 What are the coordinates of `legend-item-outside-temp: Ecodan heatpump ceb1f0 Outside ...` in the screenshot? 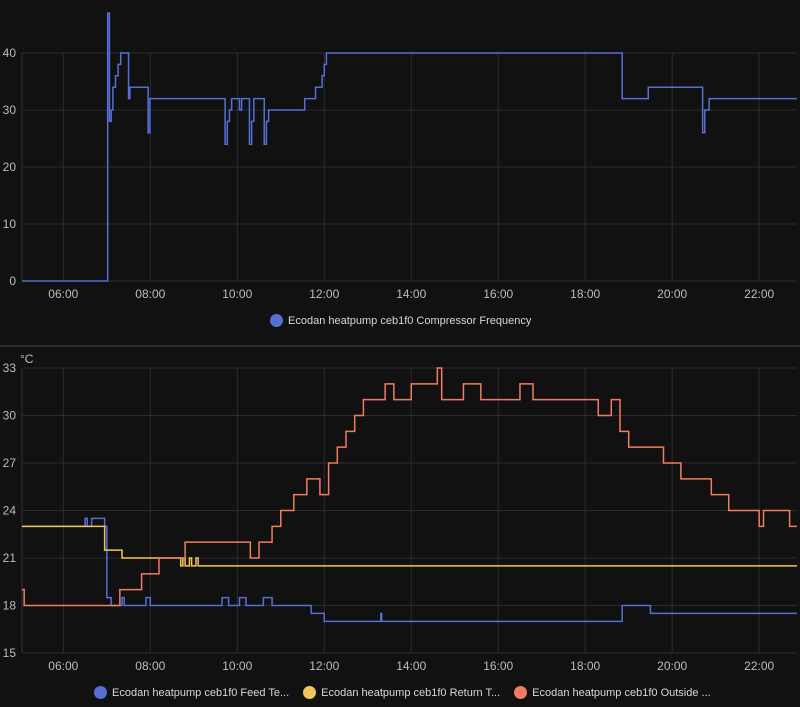 It's located at (612, 692).